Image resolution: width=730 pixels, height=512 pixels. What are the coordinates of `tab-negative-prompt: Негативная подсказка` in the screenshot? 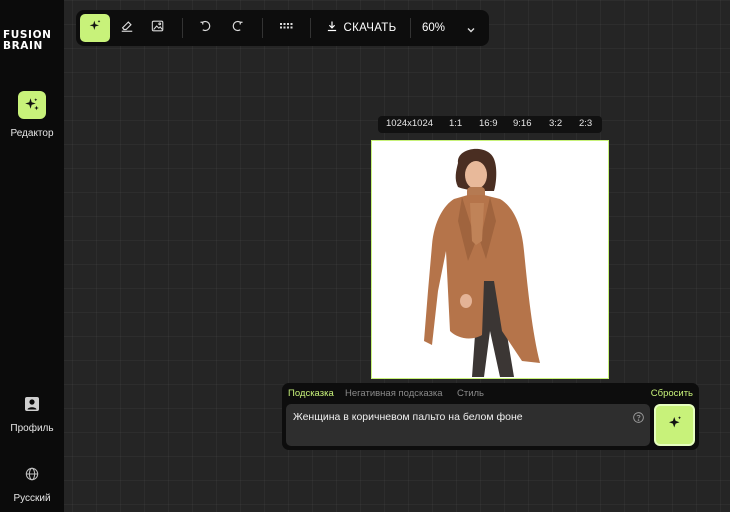 It's located at (394, 393).